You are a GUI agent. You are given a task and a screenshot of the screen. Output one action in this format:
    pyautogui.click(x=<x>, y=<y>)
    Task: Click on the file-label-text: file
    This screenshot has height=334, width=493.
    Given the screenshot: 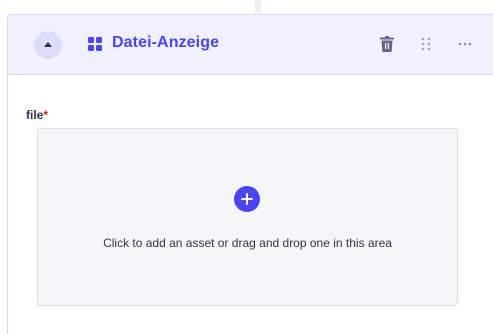 What is the action you would take?
    pyautogui.click(x=35, y=115)
    